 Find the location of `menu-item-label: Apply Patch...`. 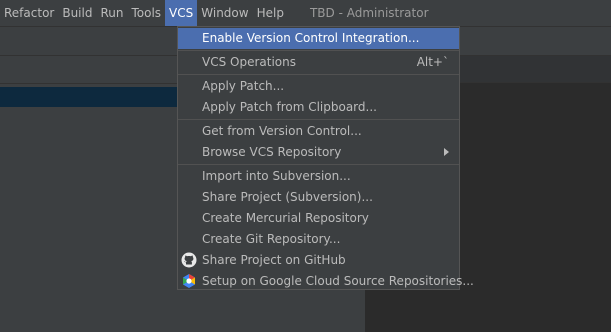

menu-item-label: Apply Patch... is located at coordinates (243, 86).